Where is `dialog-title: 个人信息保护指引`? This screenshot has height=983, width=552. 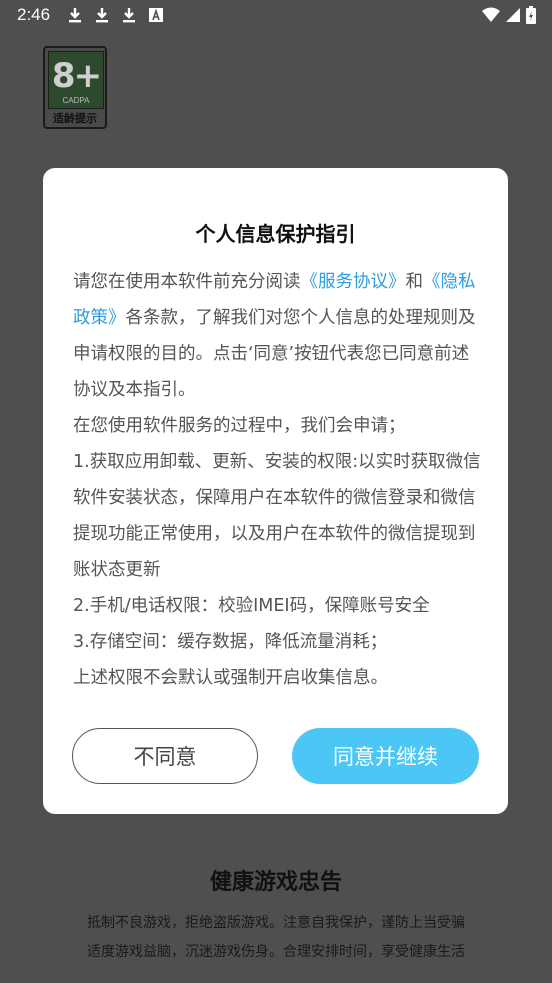 dialog-title: 个人信息保护指引 is located at coordinates (275, 234).